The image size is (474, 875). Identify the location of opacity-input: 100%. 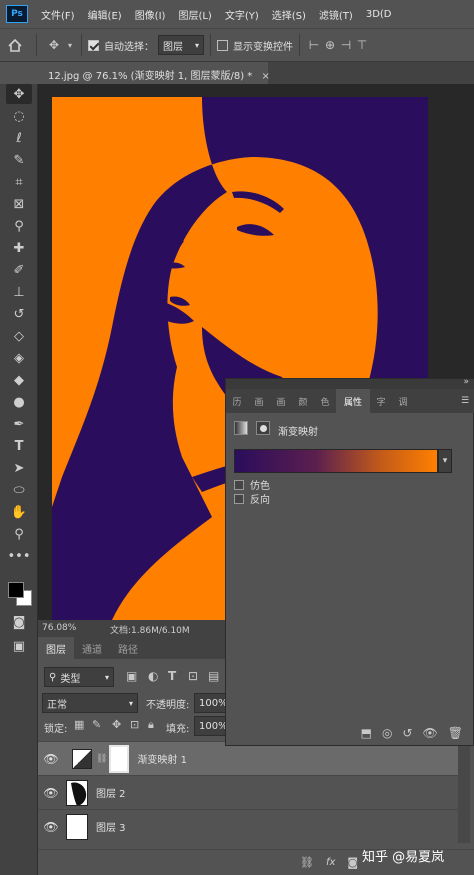
(211, 703).